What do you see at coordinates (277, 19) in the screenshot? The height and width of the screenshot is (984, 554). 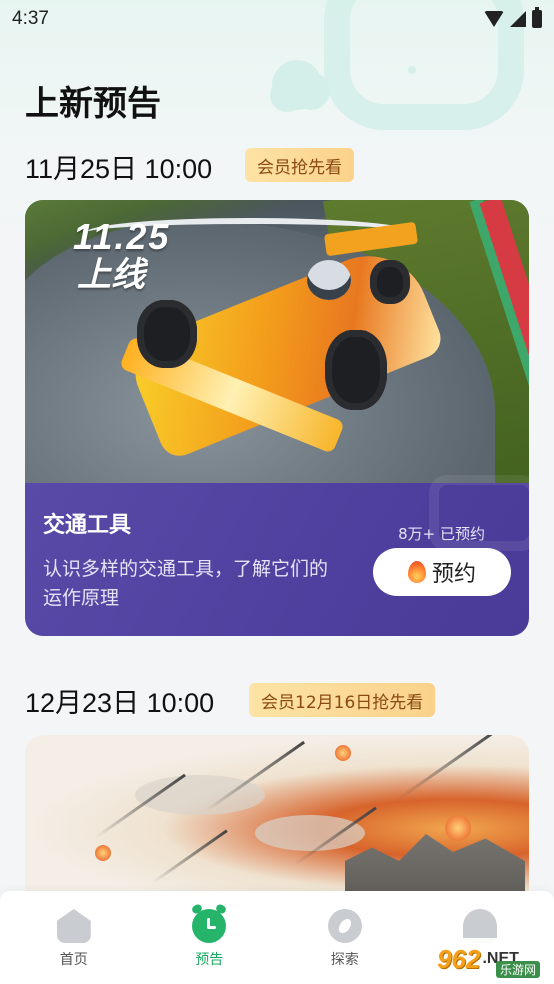 I see `status-bar: 4:37` at bounding box center [277, 19].